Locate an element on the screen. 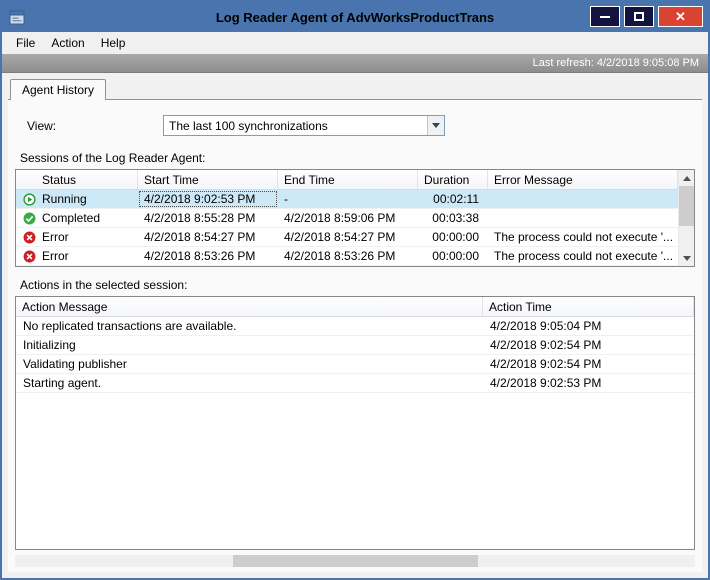 Image resolution: width=710 pixels, height=580 pixels. column-header-duration: Duration is located at coordinates (453, 179).